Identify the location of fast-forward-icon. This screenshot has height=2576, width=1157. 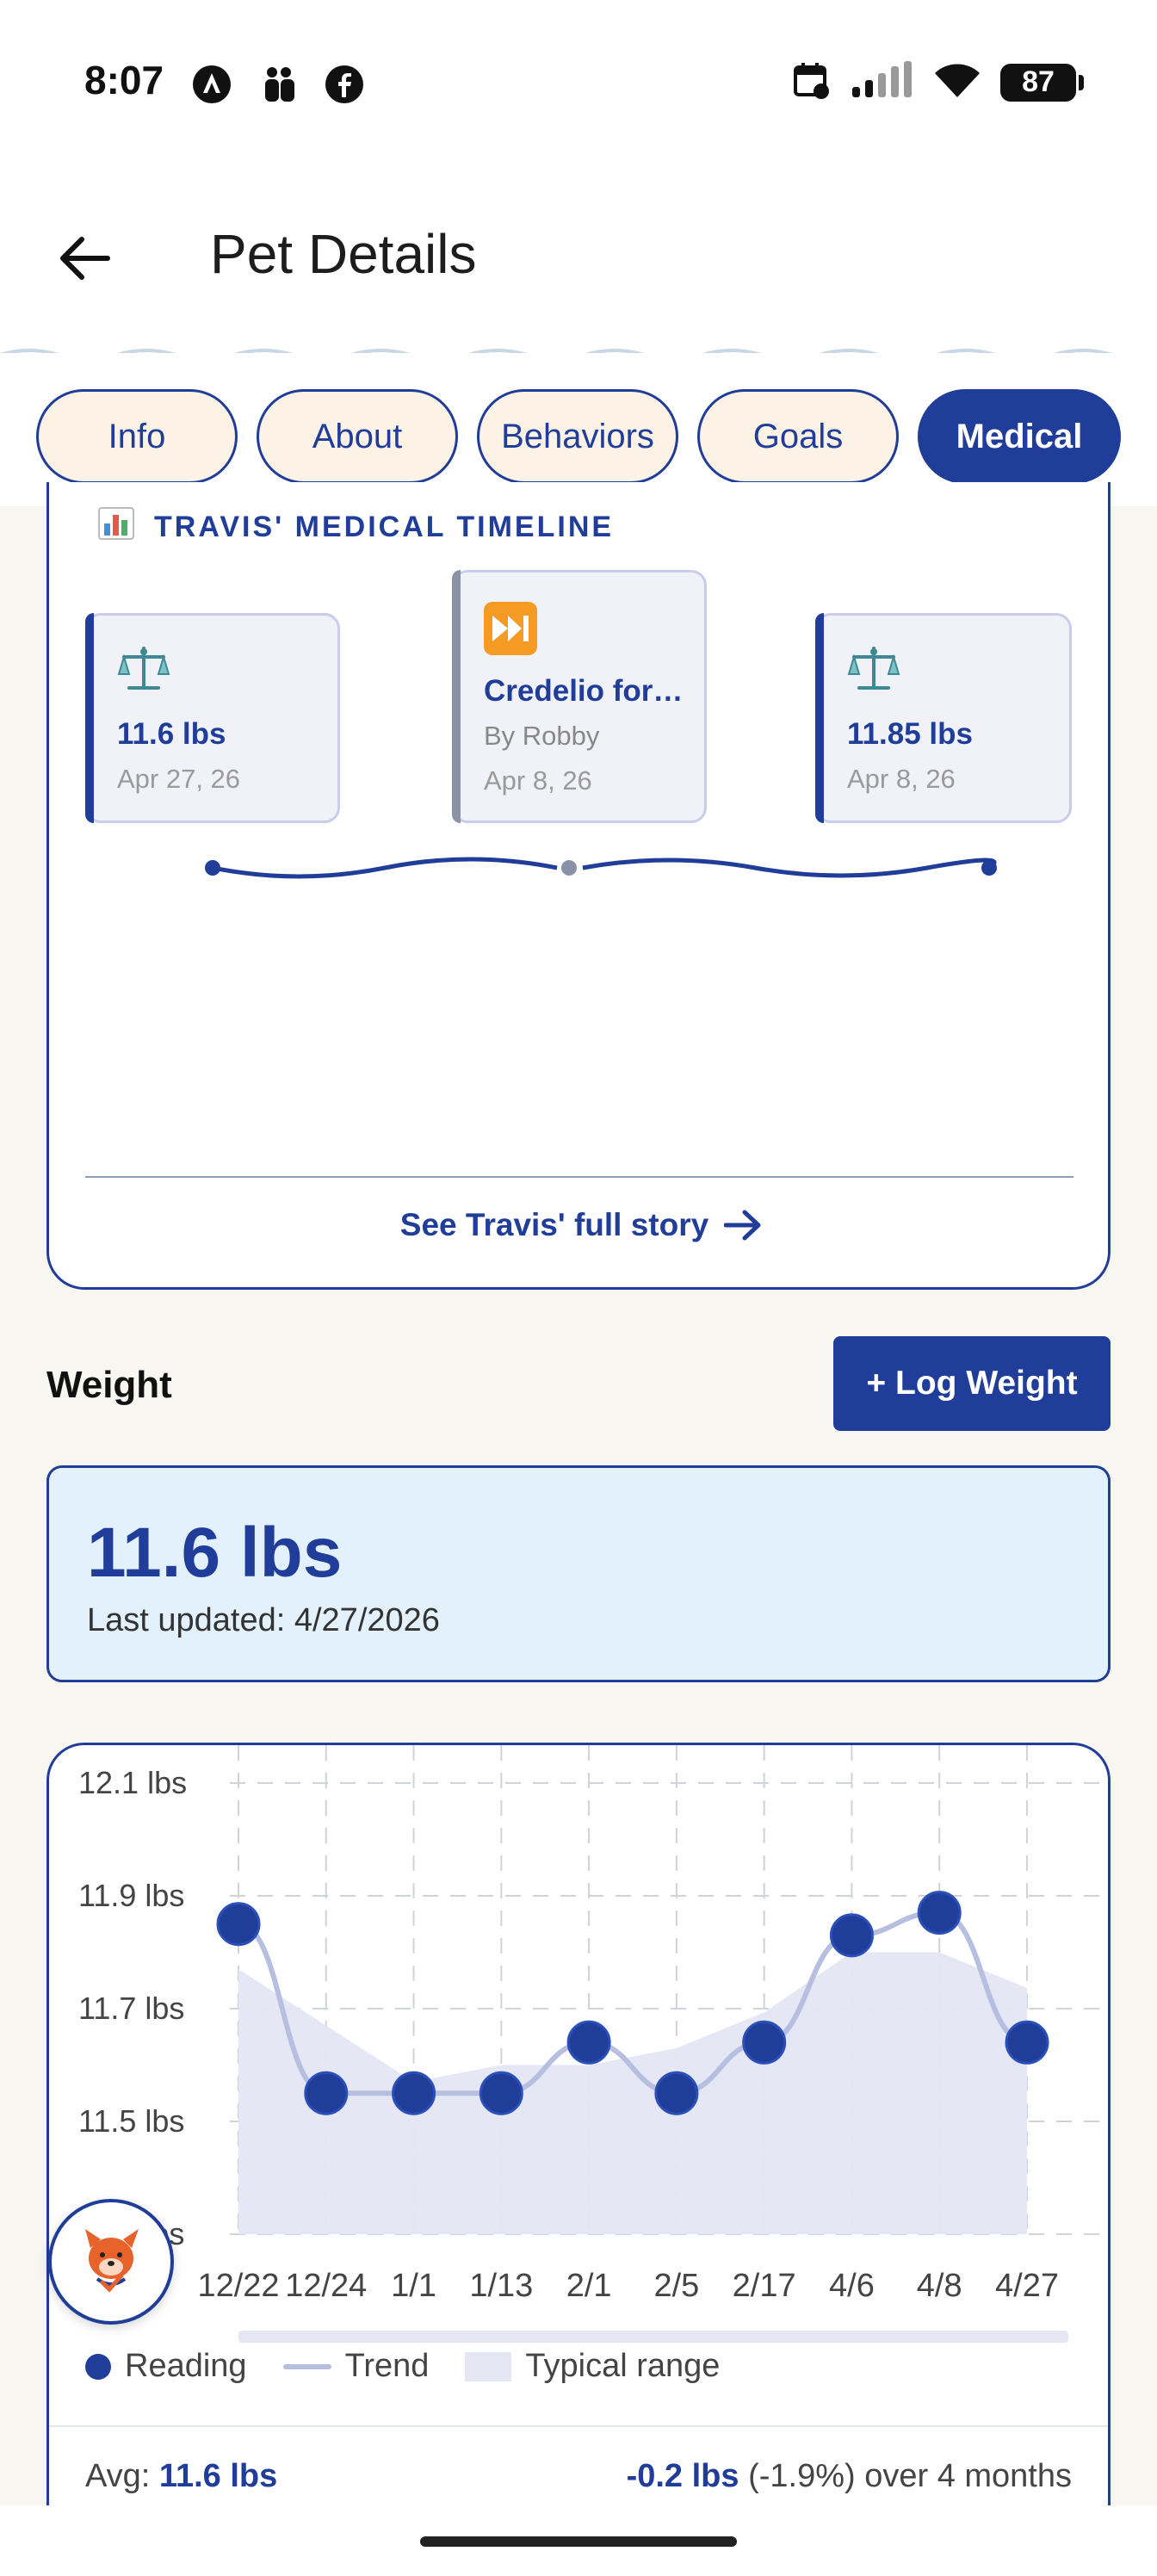
(510, 630).